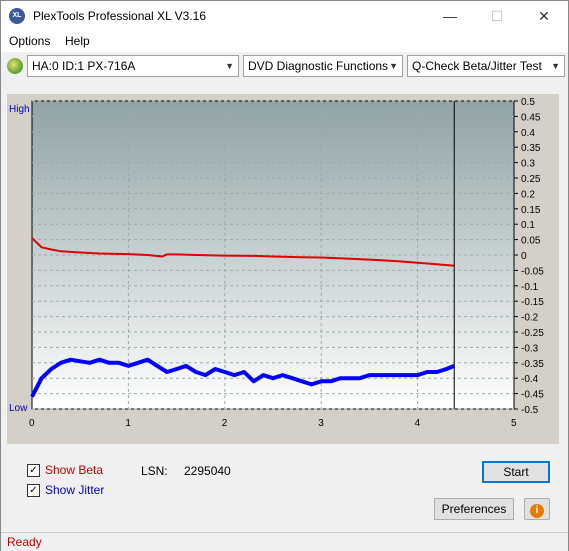  What do you see at coordinates (450, 16) in the screenshot?
I see `minimize-button: —` at bounding box center [450, 16].